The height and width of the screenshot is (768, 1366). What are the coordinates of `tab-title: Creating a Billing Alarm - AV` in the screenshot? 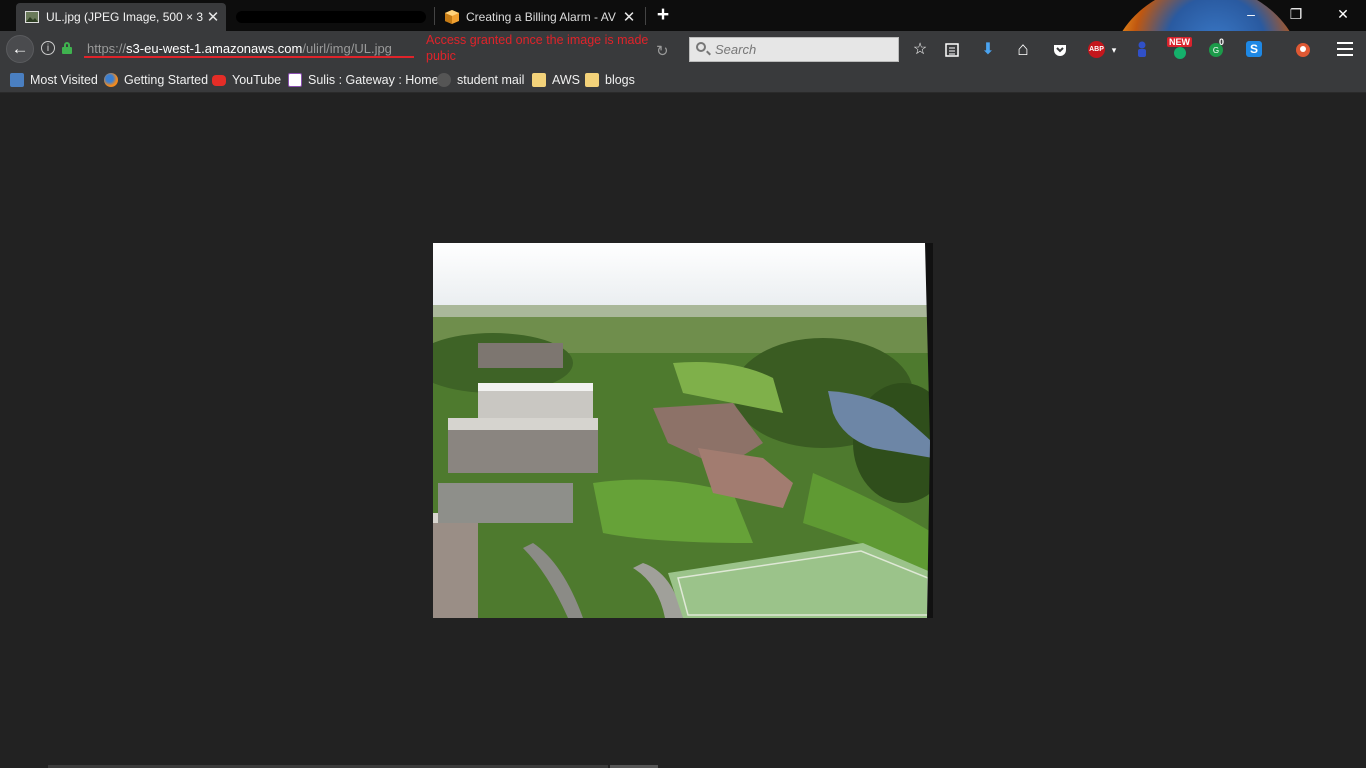 It's located at (541, 17).